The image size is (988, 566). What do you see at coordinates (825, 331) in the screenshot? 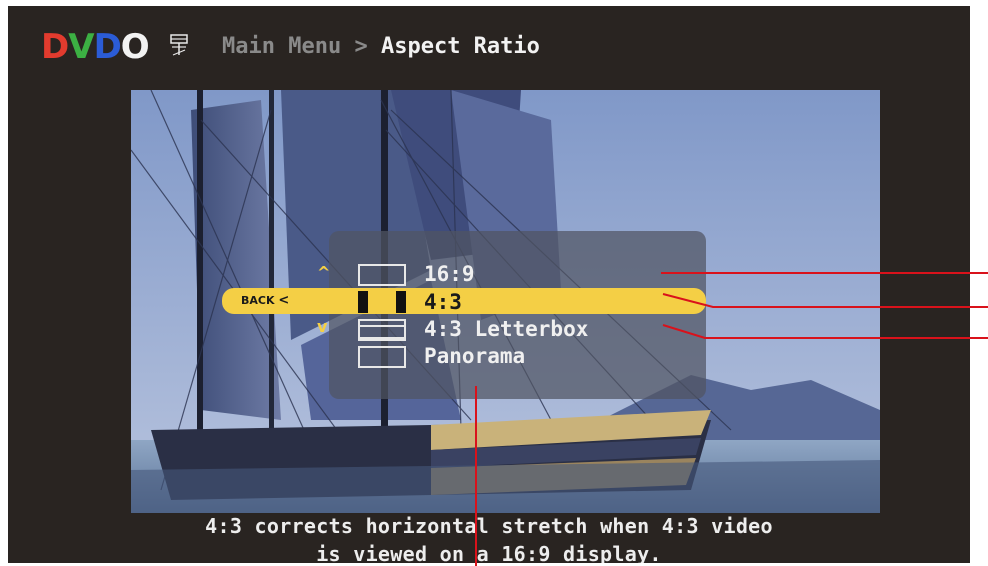
I see `callout-line-letterbox` at bounding box center [825, 331].